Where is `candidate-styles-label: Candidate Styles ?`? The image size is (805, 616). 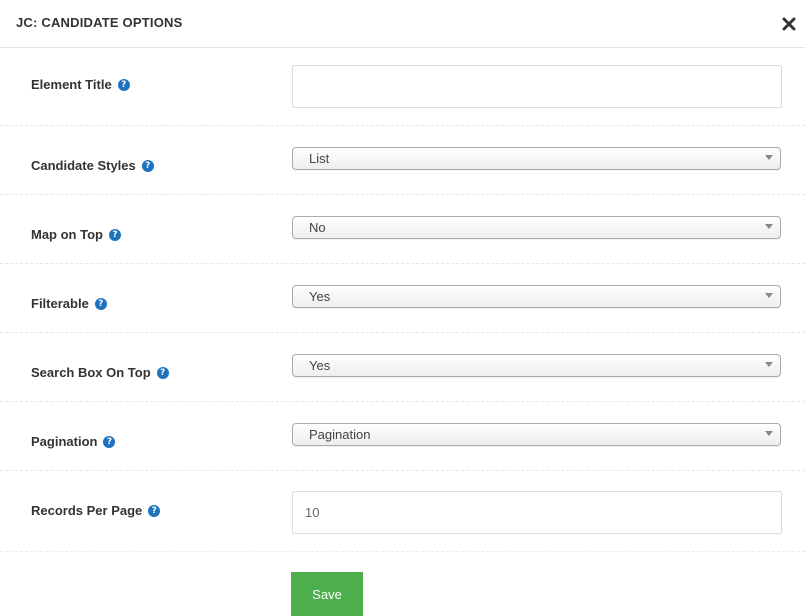
candidate-styles-label: Candidate Styles ? is located at coordinates (92, 165).